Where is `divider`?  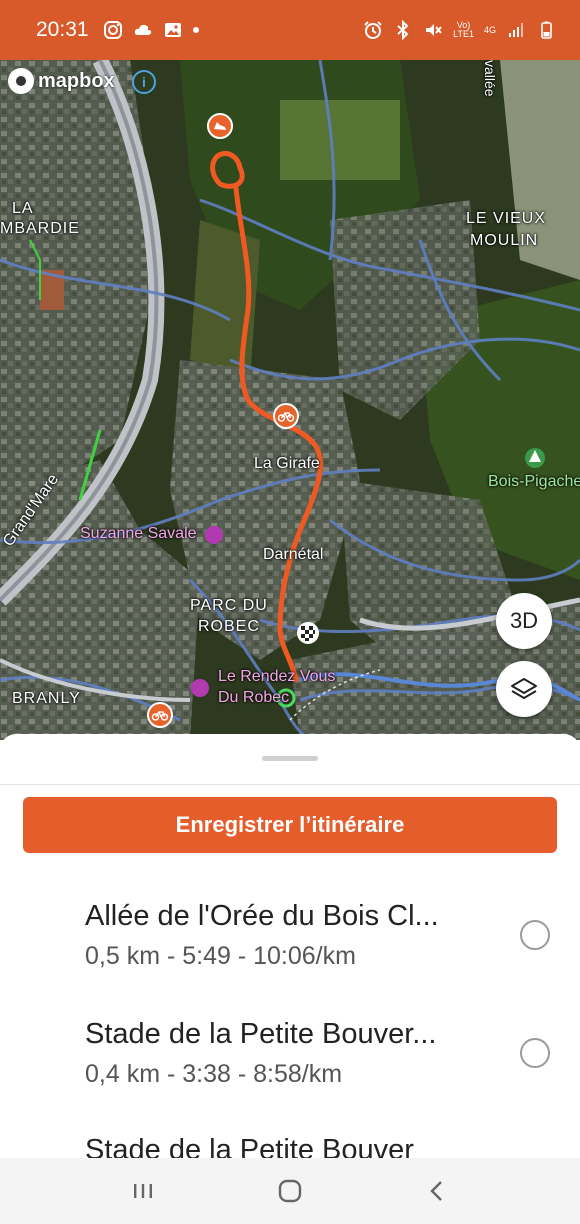 divider is located at coordinates (290, 784).